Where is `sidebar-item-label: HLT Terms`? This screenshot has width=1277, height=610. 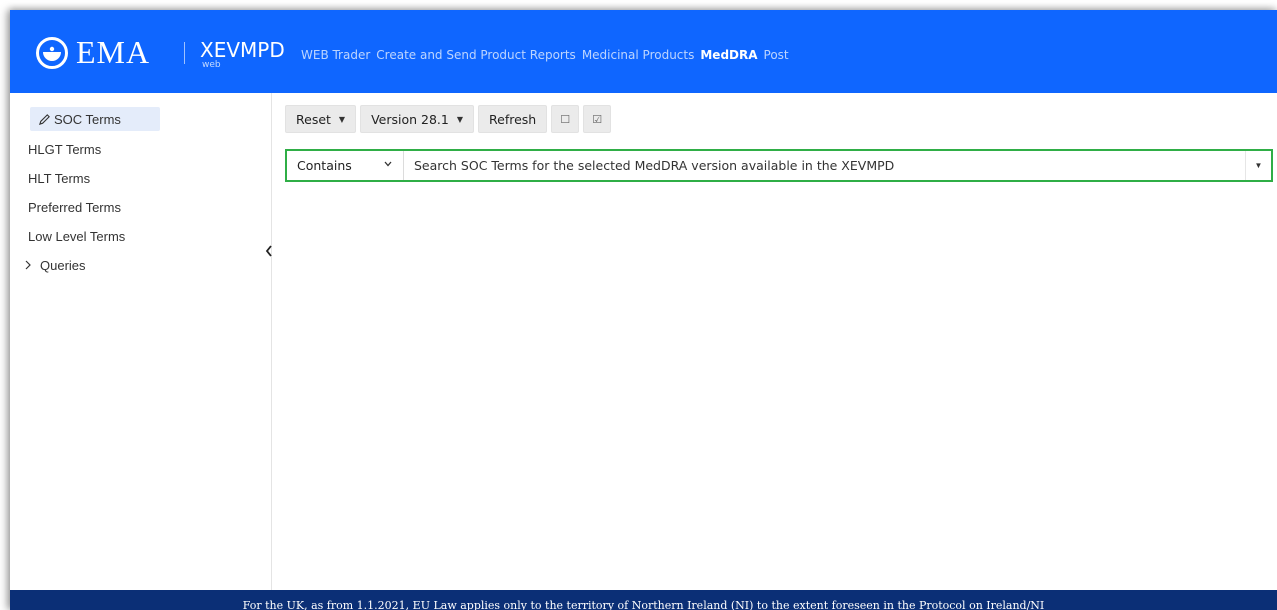 sidebar-item-label: HLT Terms is located at coordinates (59, 178).